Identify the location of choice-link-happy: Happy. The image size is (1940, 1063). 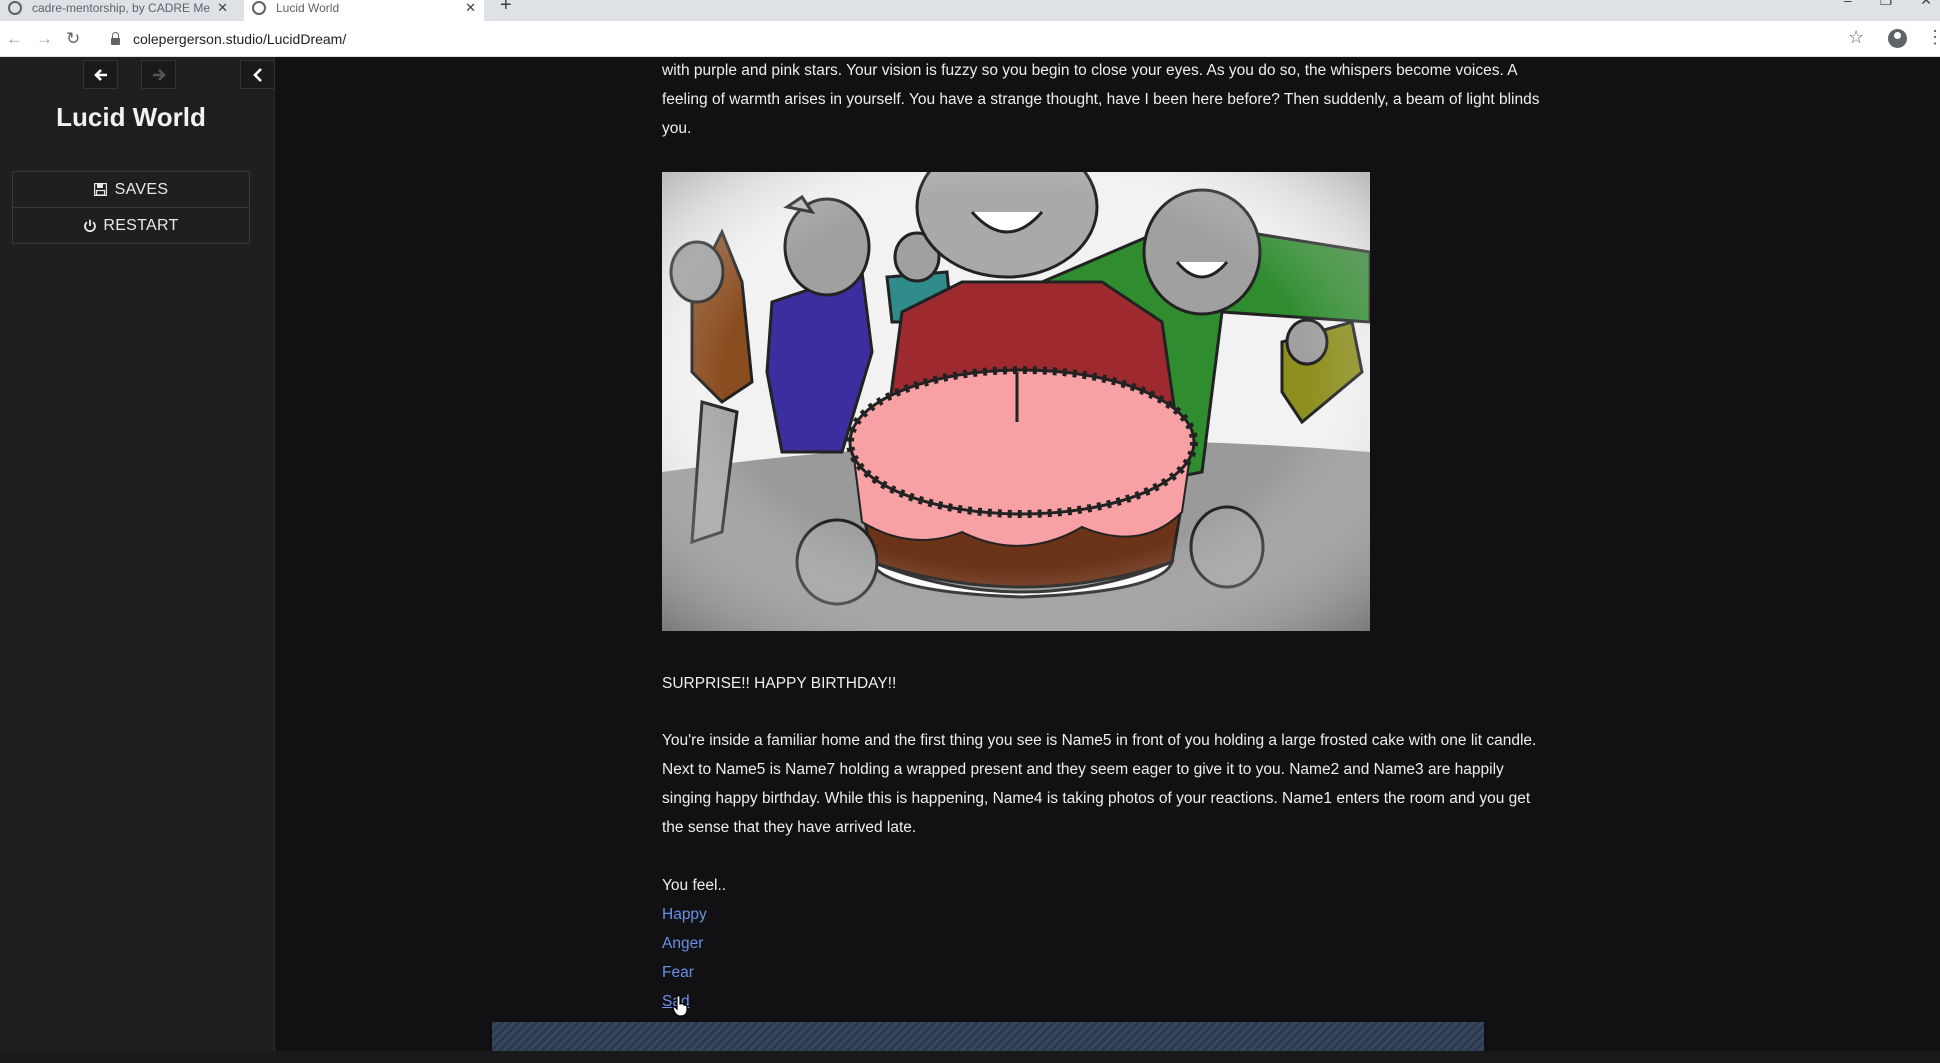
(1102, 914).